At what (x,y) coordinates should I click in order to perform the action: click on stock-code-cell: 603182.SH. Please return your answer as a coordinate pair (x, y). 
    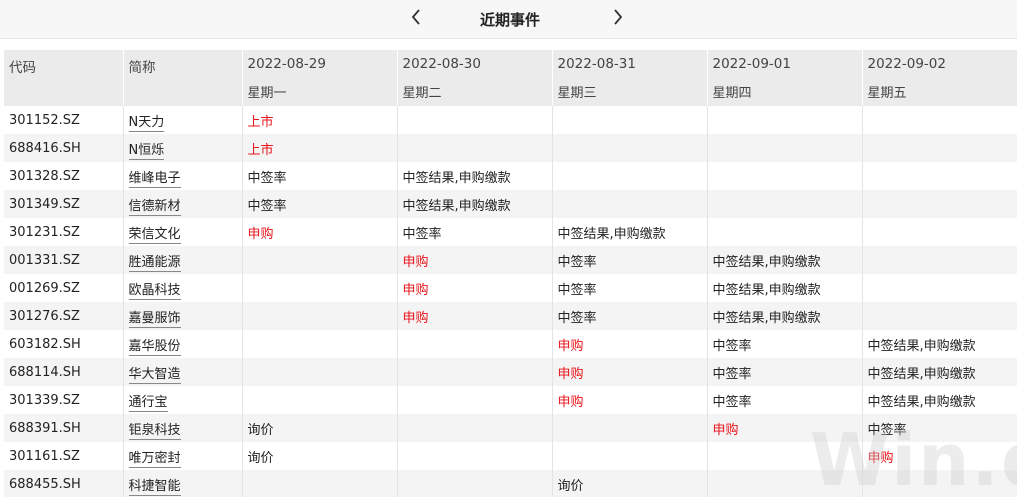
    Looking at the image, I should click on (64, 344).